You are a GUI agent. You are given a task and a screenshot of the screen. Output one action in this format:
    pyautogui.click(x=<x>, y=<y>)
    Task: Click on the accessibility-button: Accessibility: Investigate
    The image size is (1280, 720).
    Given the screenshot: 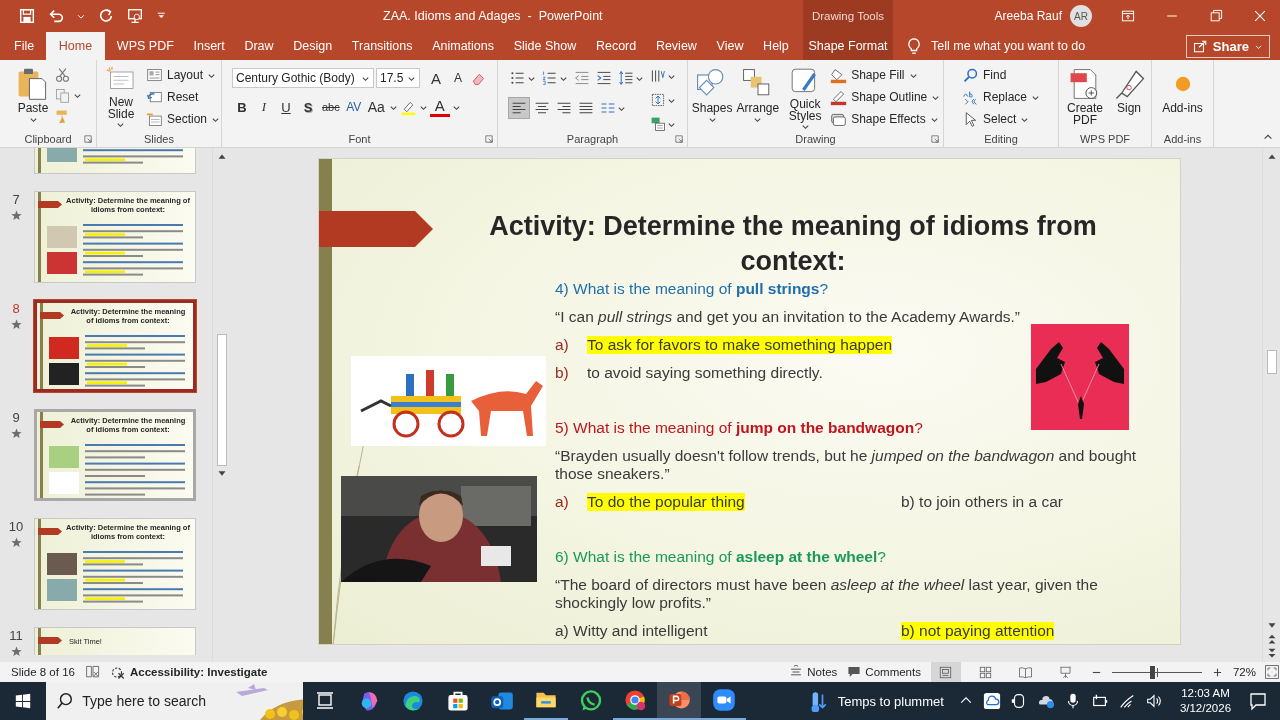 What is the action you would take?
    pyautogui.click(x=189, y=672)
    